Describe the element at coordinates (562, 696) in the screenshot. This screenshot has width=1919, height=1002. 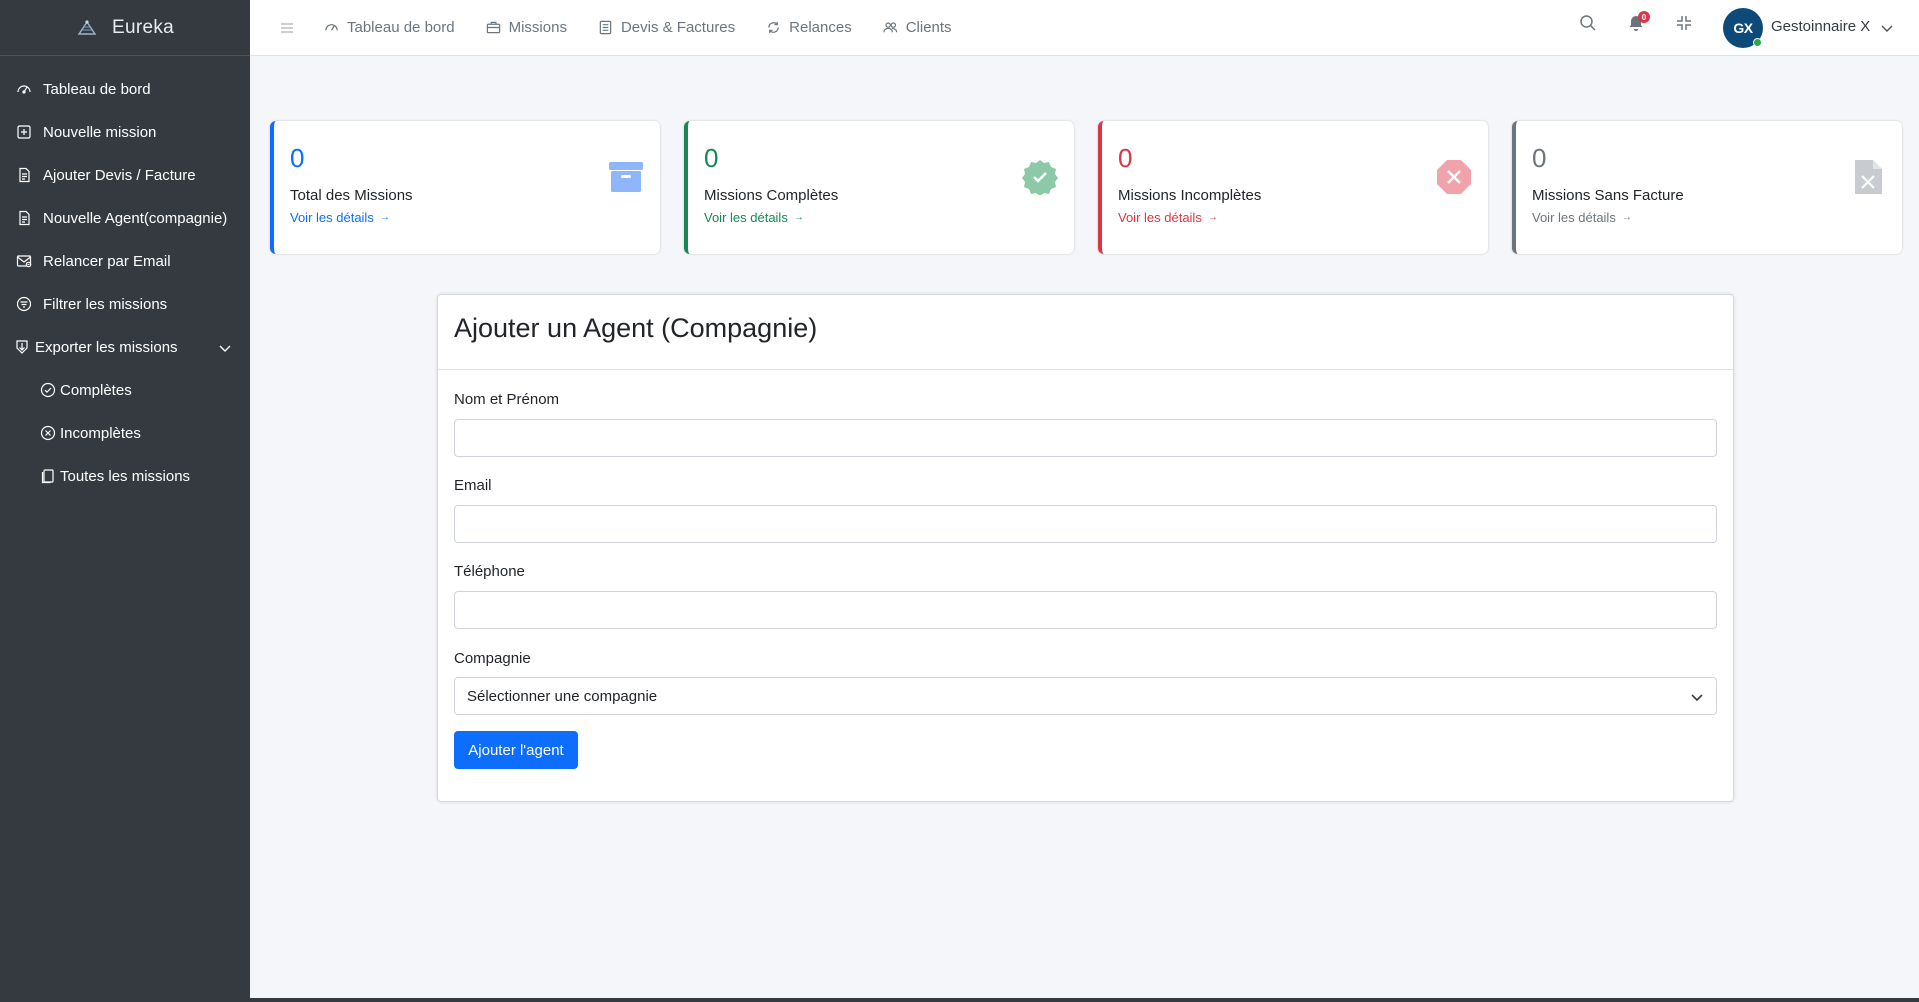
I see `company-select-value: Sélectionner une compagnie` at that location.